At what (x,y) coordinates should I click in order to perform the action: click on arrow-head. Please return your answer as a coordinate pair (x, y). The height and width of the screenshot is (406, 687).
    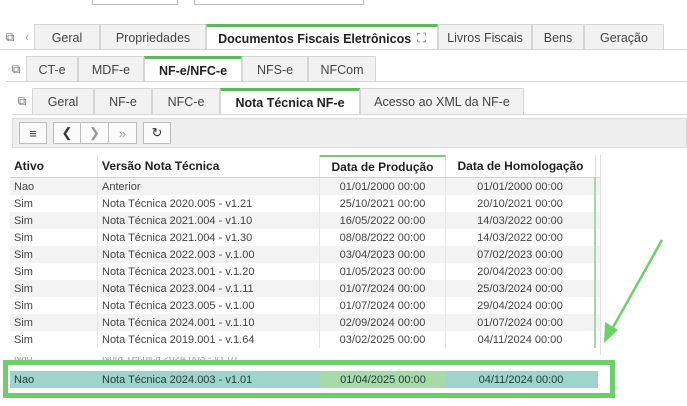
    Looking at the image, I should click on (611, 332).